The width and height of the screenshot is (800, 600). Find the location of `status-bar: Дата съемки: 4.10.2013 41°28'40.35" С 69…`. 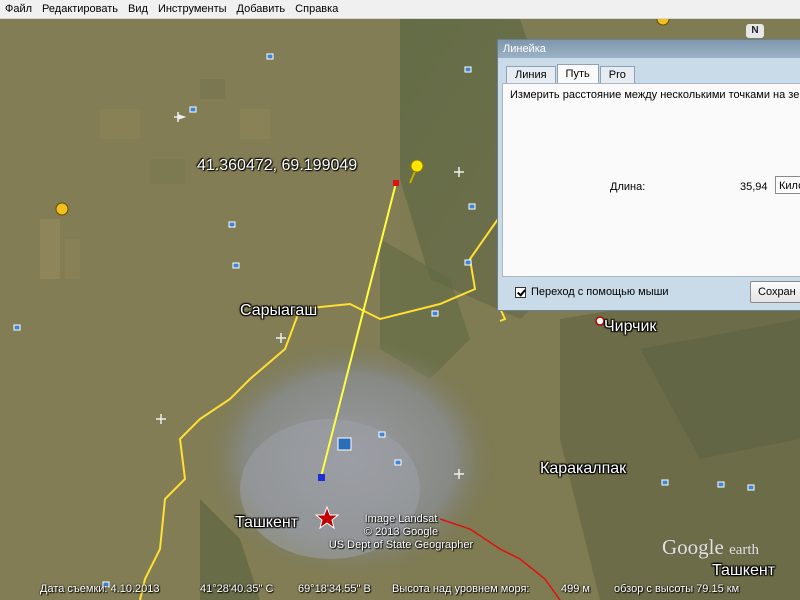

status-bar: Дата съемки: 4.10.2013 41°28'40.35" С 69… is located at coordinates (400, 590).